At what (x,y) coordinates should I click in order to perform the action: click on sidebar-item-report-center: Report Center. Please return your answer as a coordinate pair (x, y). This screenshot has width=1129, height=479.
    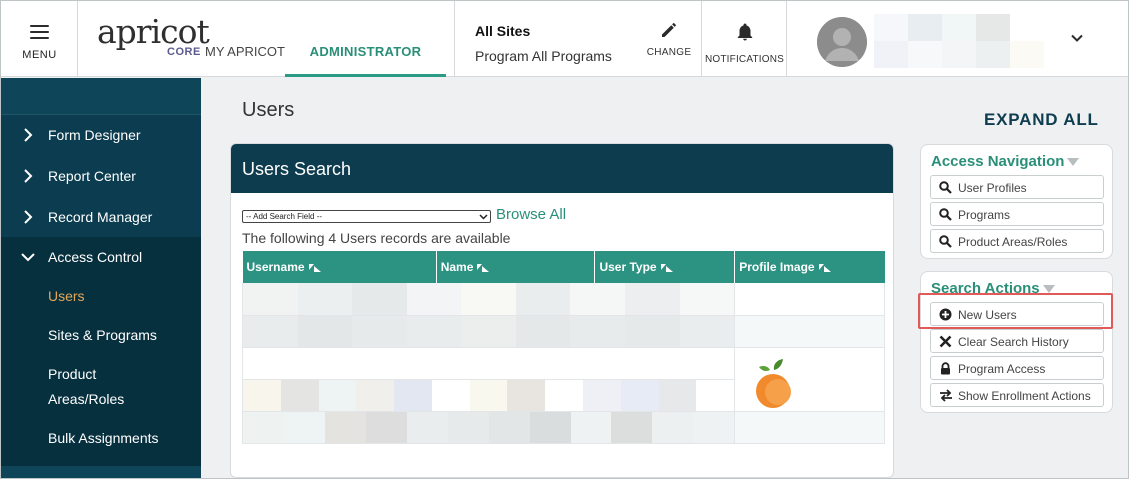
    Looking at the image, I should click on (101, 176).